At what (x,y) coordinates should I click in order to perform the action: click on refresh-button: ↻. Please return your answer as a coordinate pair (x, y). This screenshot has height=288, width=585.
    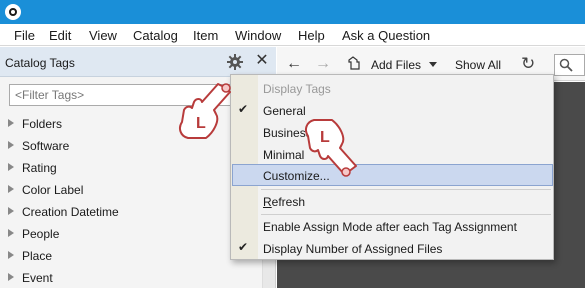
    Looking at the image, I should click on (528, 64).